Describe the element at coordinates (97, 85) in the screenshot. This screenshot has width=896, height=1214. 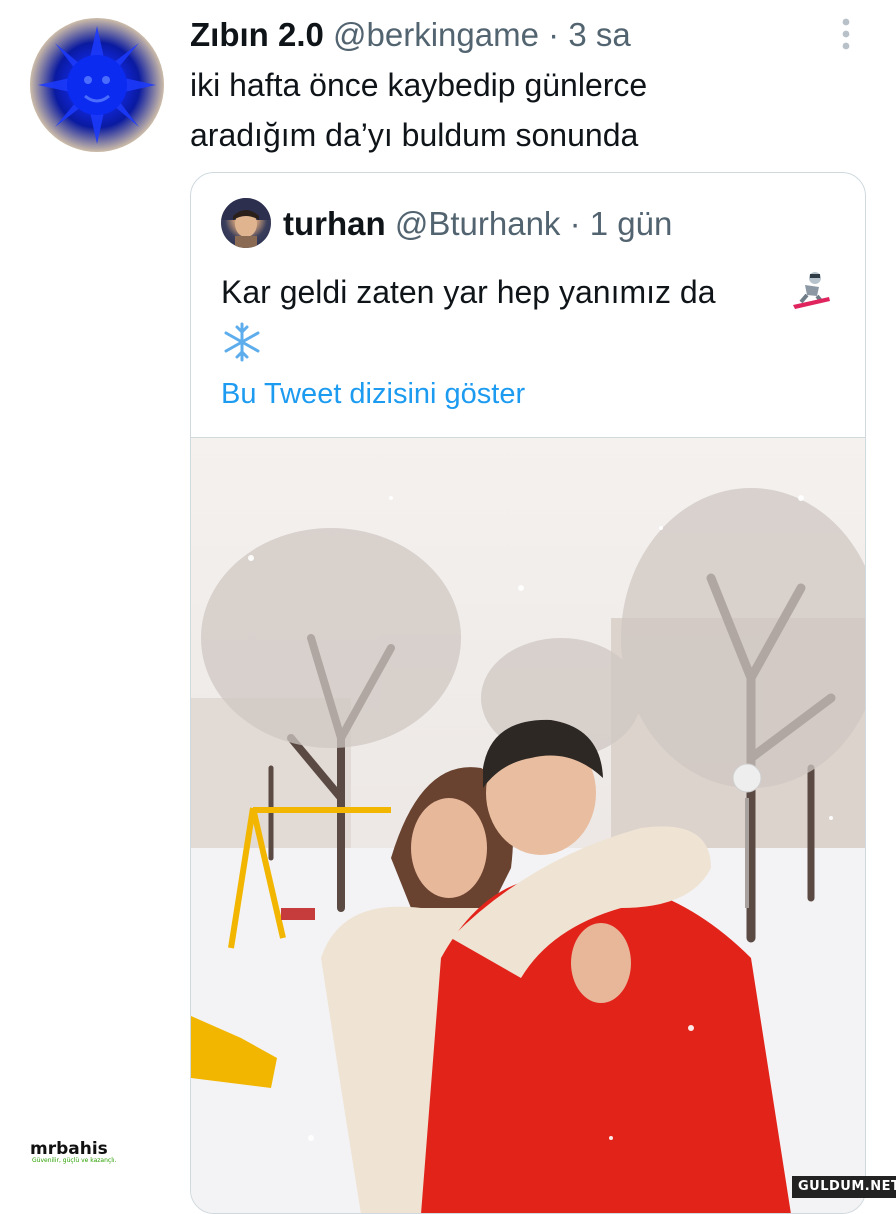
I see `author-avatar` at that location.